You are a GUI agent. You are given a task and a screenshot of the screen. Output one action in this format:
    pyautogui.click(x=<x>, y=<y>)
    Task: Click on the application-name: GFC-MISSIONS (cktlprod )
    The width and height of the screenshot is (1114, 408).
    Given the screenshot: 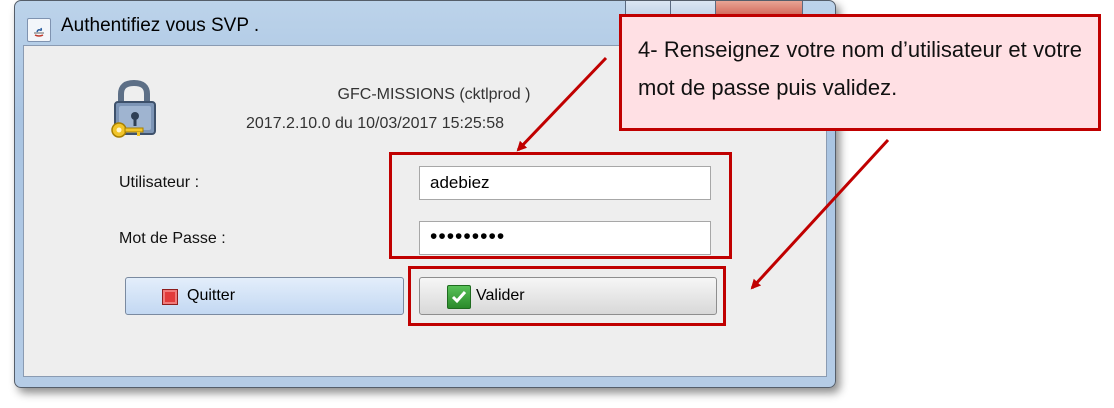 What is the action you would take?
    pyautogui.click(x=434, y=94)
    